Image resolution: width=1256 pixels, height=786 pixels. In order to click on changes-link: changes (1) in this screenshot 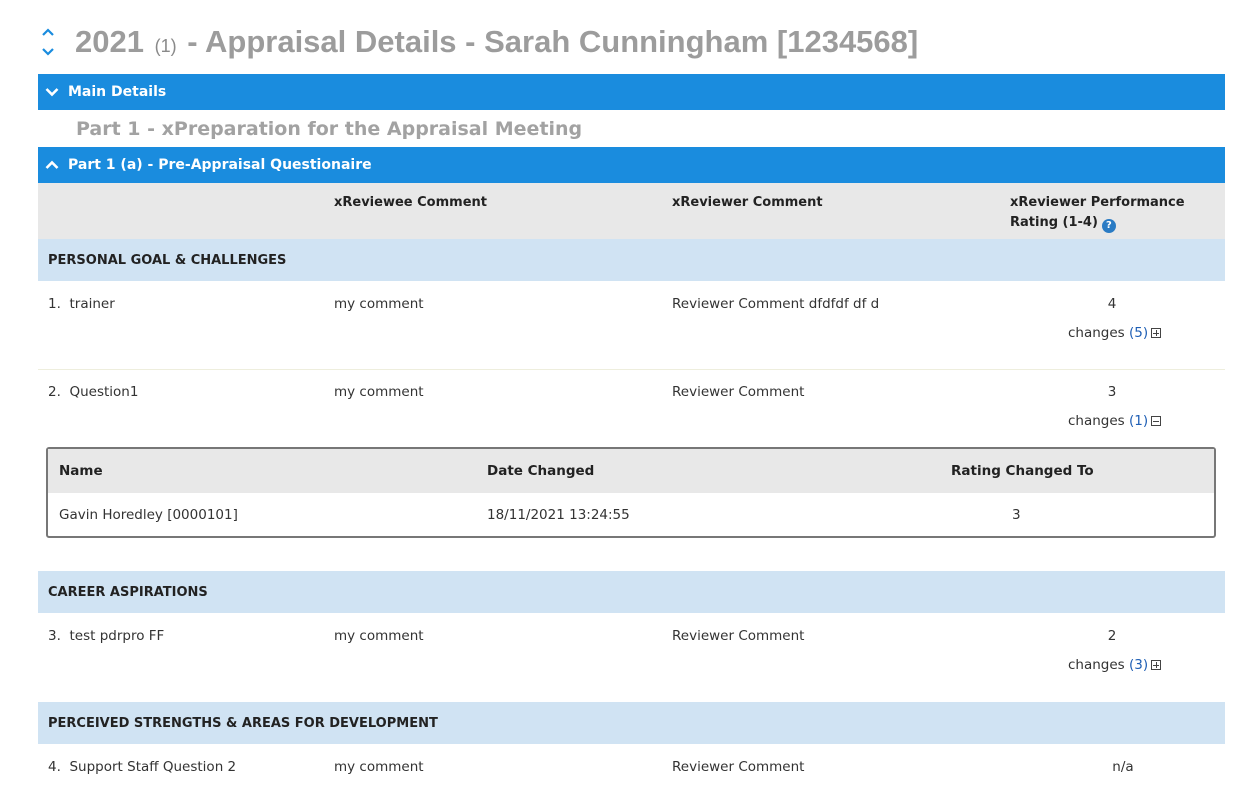, I will do `click(1115, 421)`.